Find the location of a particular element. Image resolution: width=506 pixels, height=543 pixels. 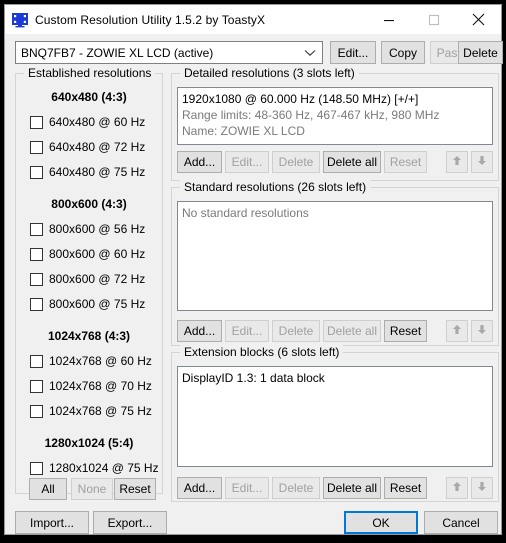

standard-resolutions-legend: Standard resolutions (26 slots left) is located at coordinates (275, 187).